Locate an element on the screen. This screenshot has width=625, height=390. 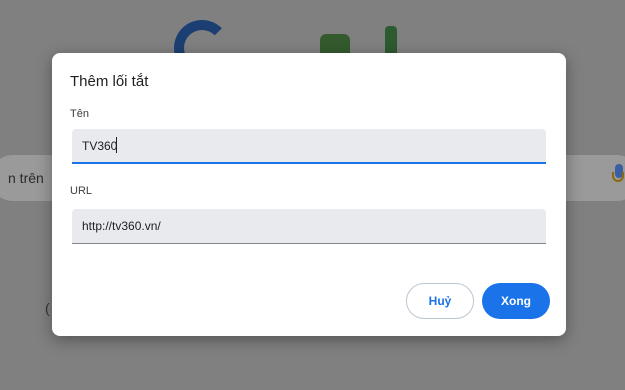
microphone-icon is located at coordinates (618, 177).